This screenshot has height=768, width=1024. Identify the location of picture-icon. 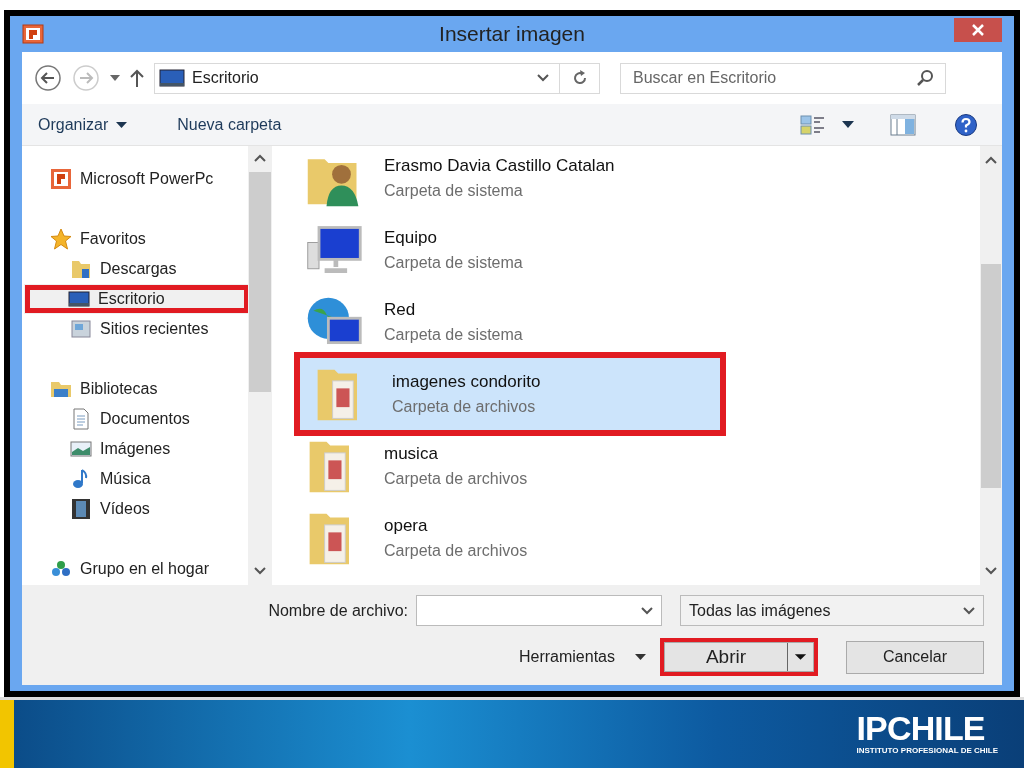
(81, 449).